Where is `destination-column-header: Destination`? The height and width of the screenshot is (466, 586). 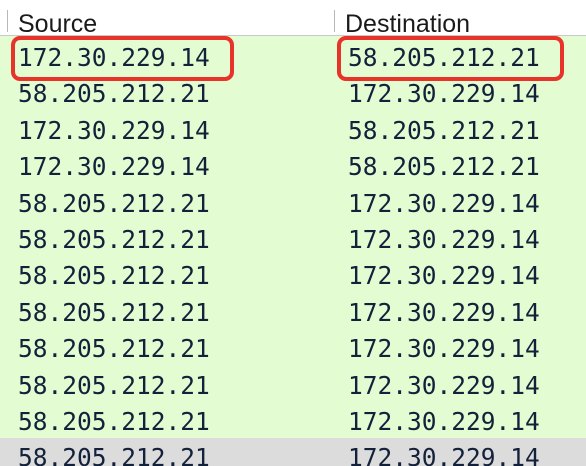
destination-column-header: Destination is located at coordinates (407, 19).